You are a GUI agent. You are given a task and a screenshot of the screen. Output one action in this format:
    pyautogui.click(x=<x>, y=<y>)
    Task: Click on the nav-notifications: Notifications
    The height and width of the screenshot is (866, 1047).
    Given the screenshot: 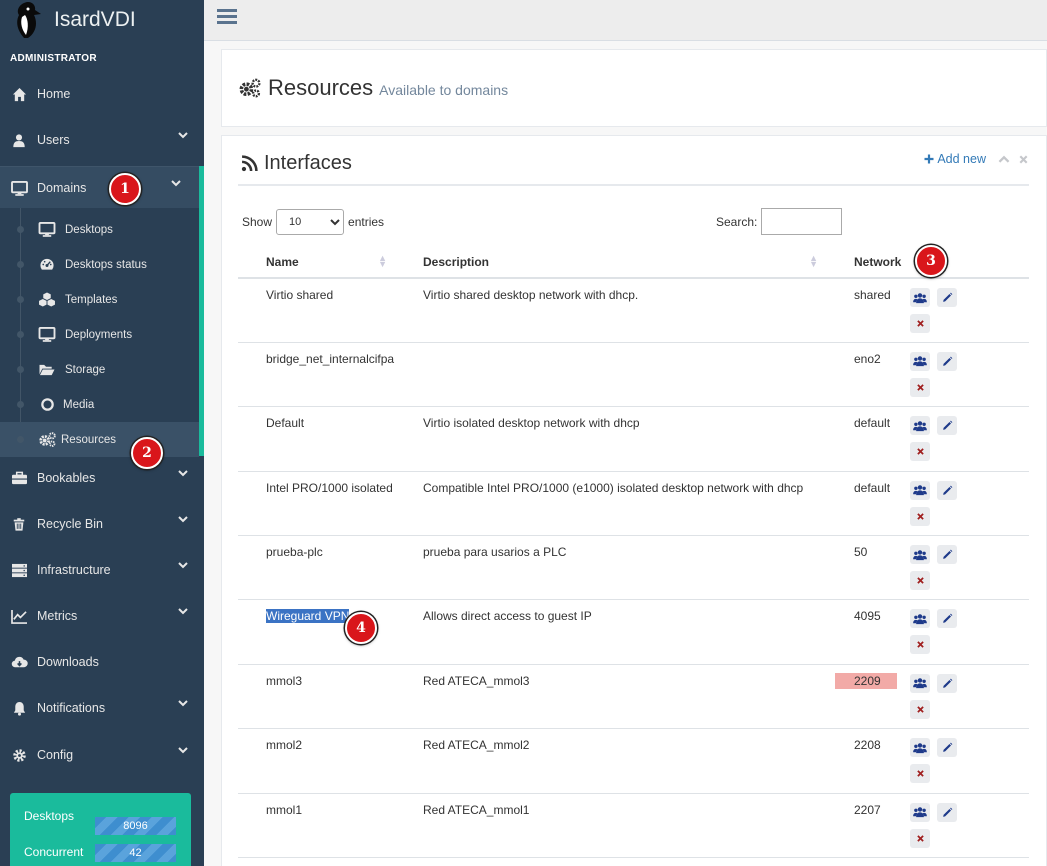 What is the action you would take?
    pyautogui.click(x=102, y=708)
    